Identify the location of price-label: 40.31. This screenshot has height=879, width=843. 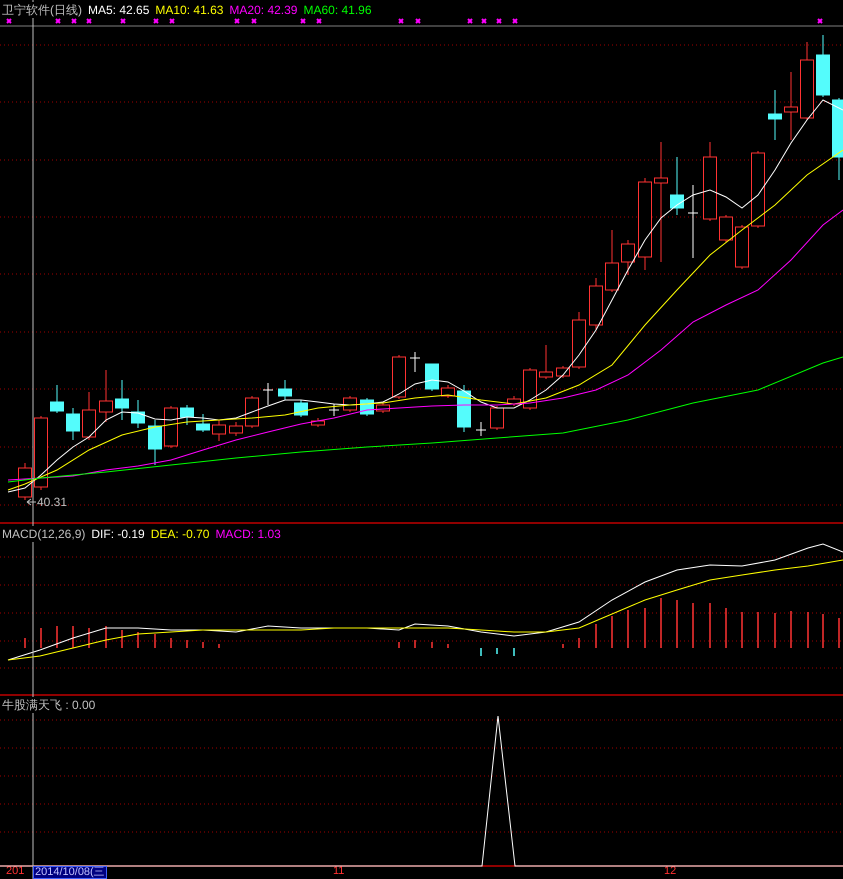
(52, 502).